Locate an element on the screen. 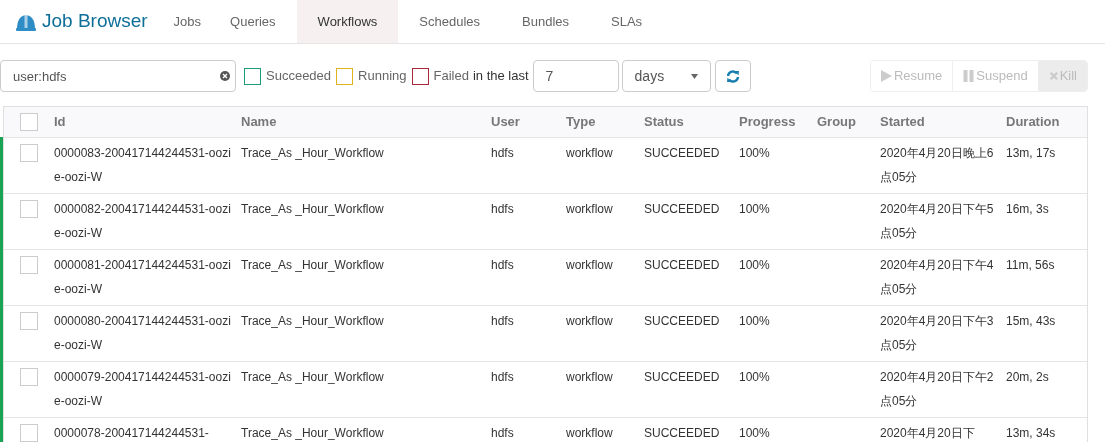  table-cell-text: 13m, 34s is located at coordinates (1031, 433).